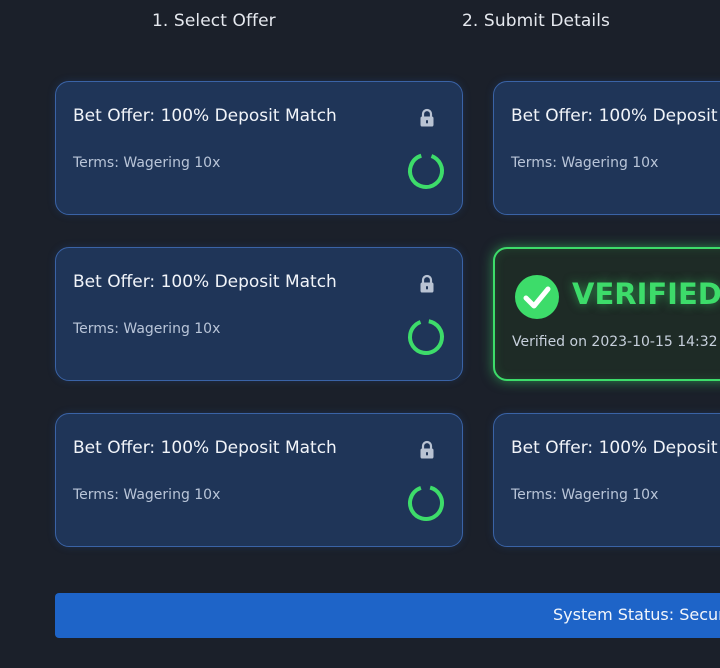  I want to click on check-circle-icon, so click(537, 297).